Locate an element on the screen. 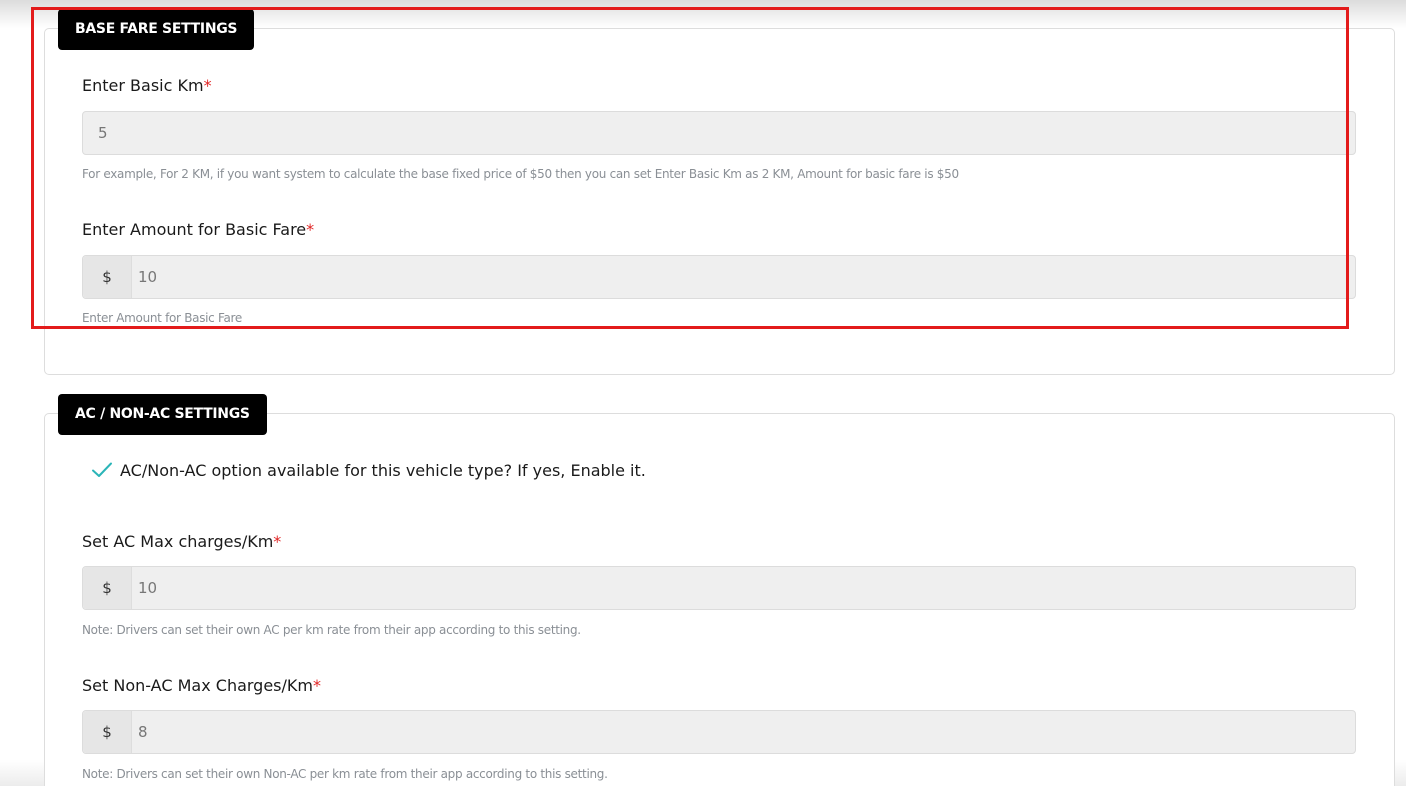 The height and width of the screenshot is (786, 1406). basic-fare-value: 10 is located at coordinates (148, 277).